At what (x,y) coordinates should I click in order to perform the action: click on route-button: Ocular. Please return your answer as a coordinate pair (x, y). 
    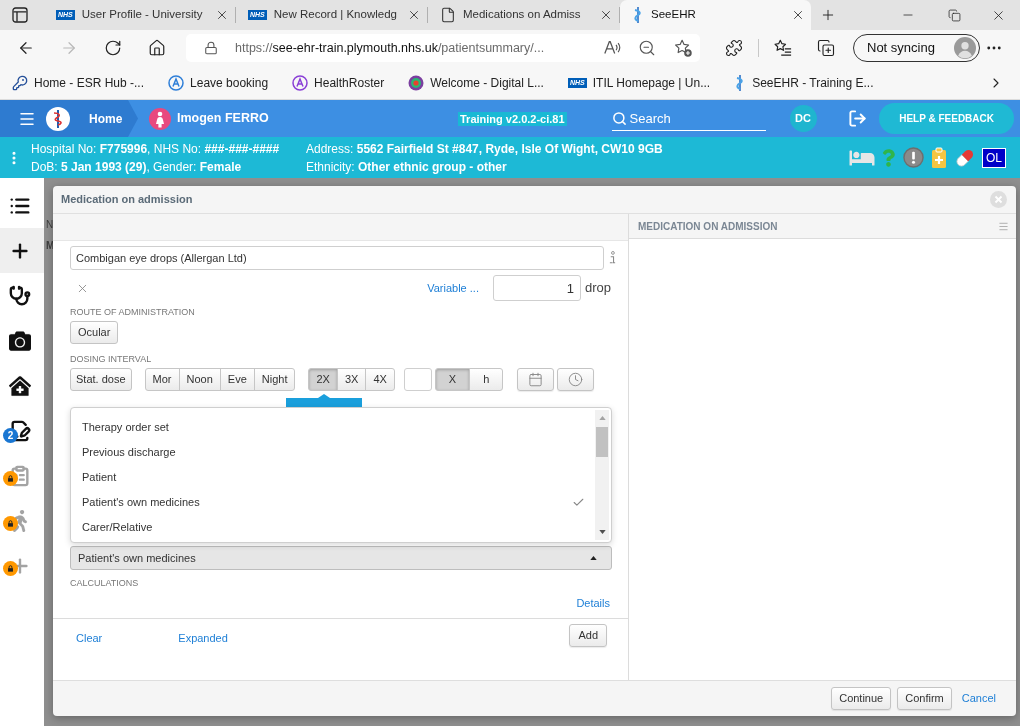
    Looking at the image, I should click on (94, 332).